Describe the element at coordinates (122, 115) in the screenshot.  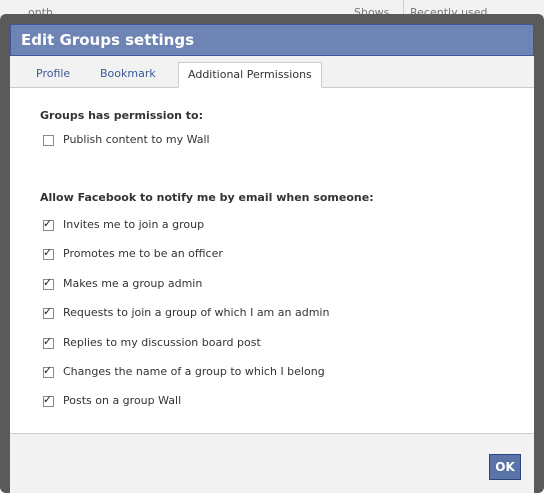
I see `permission-section-title: Groups has permission to:` at that location.